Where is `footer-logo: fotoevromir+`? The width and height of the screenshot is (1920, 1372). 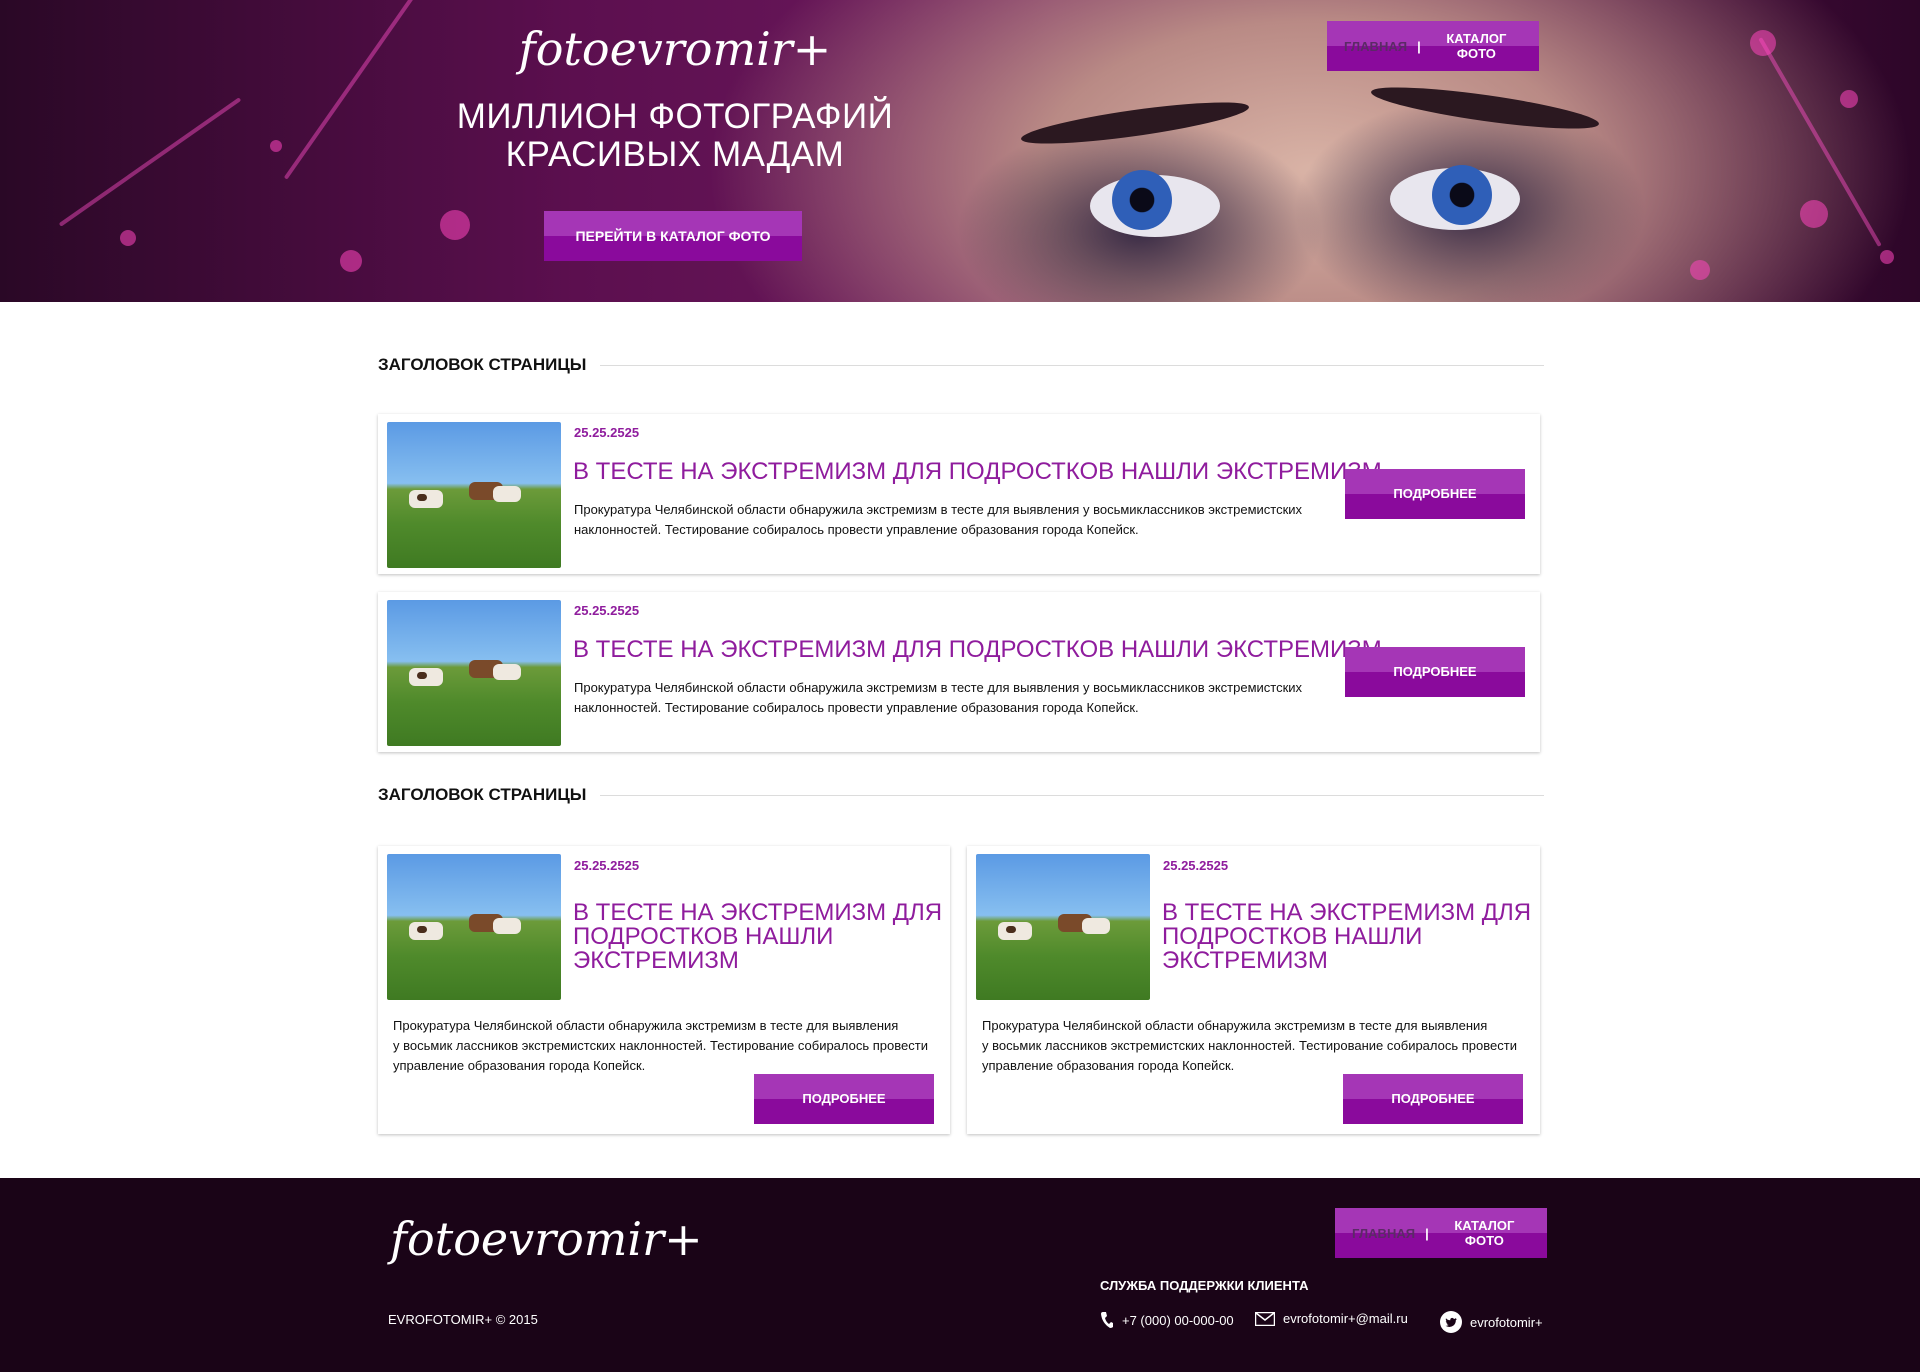
footer-logo: fotoevromir+ is located at coordinates (546, 1239).